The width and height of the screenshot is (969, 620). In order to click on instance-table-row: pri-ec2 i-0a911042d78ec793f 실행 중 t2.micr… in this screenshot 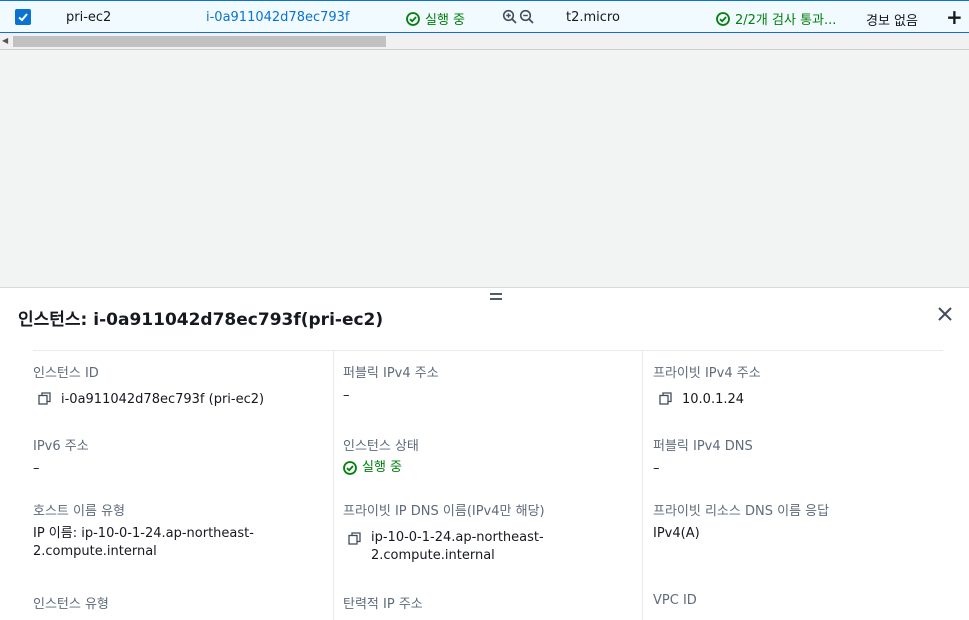, I will do `click(484, 16)`.